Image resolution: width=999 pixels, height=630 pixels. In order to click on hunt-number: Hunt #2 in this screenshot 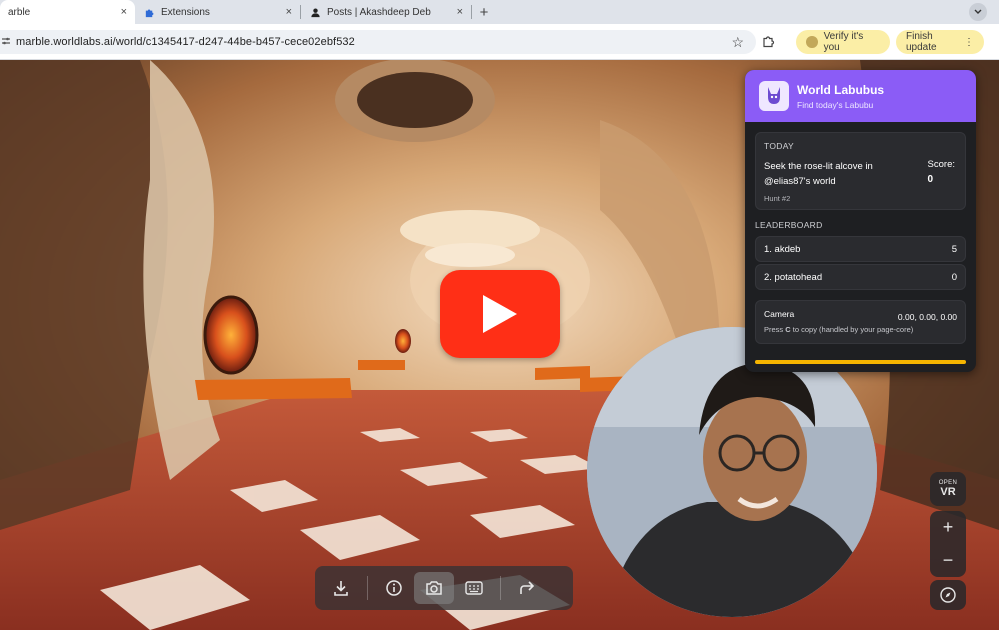, I will do `click(777, 198)`.